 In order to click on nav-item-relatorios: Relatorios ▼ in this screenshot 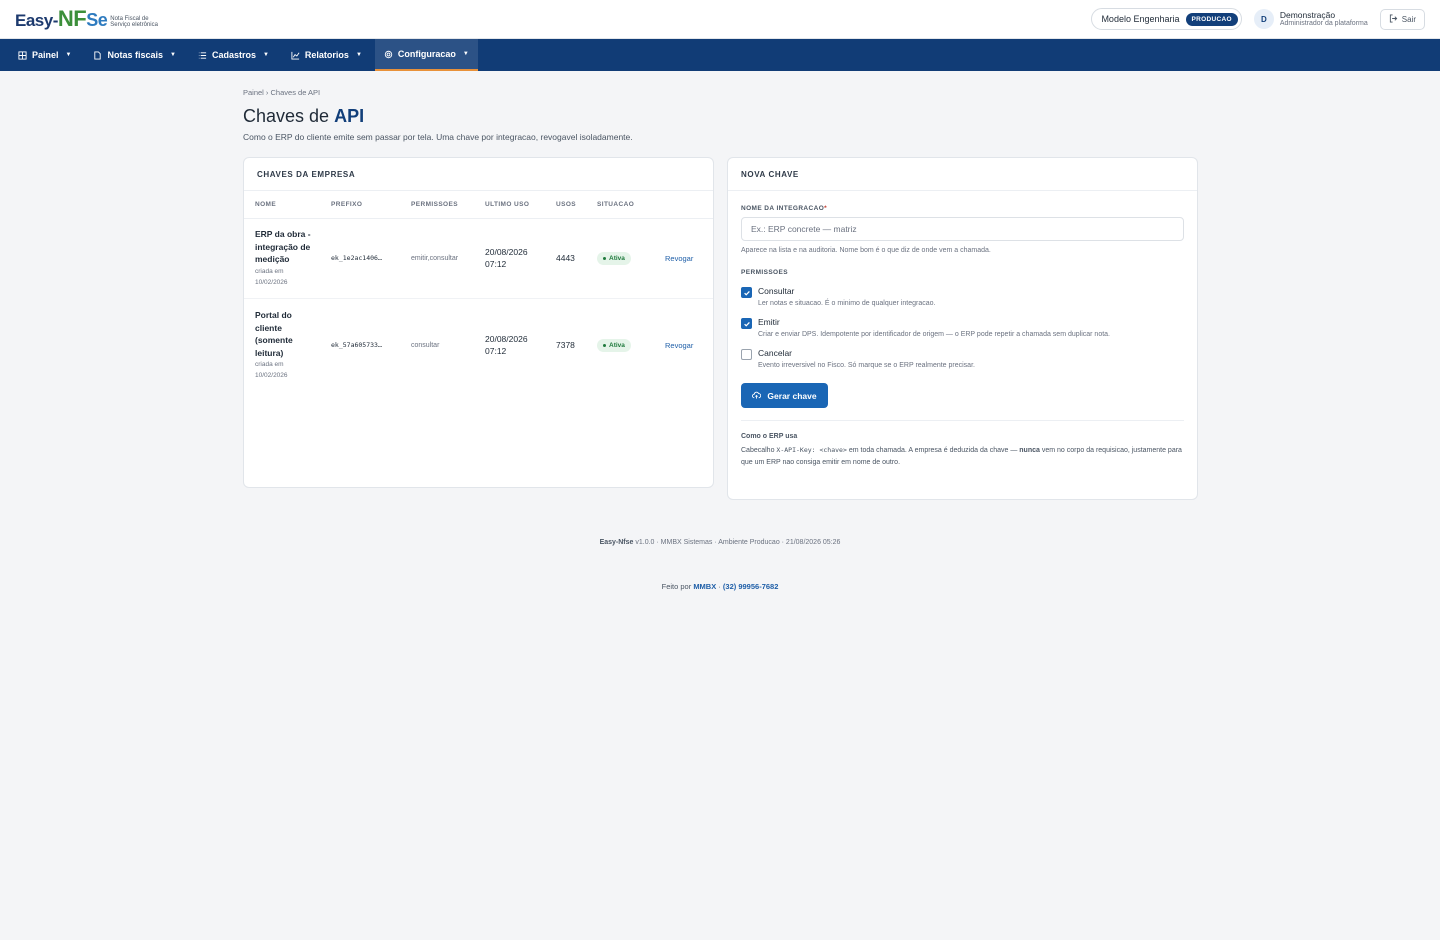, I will do `click(326, 55)`.